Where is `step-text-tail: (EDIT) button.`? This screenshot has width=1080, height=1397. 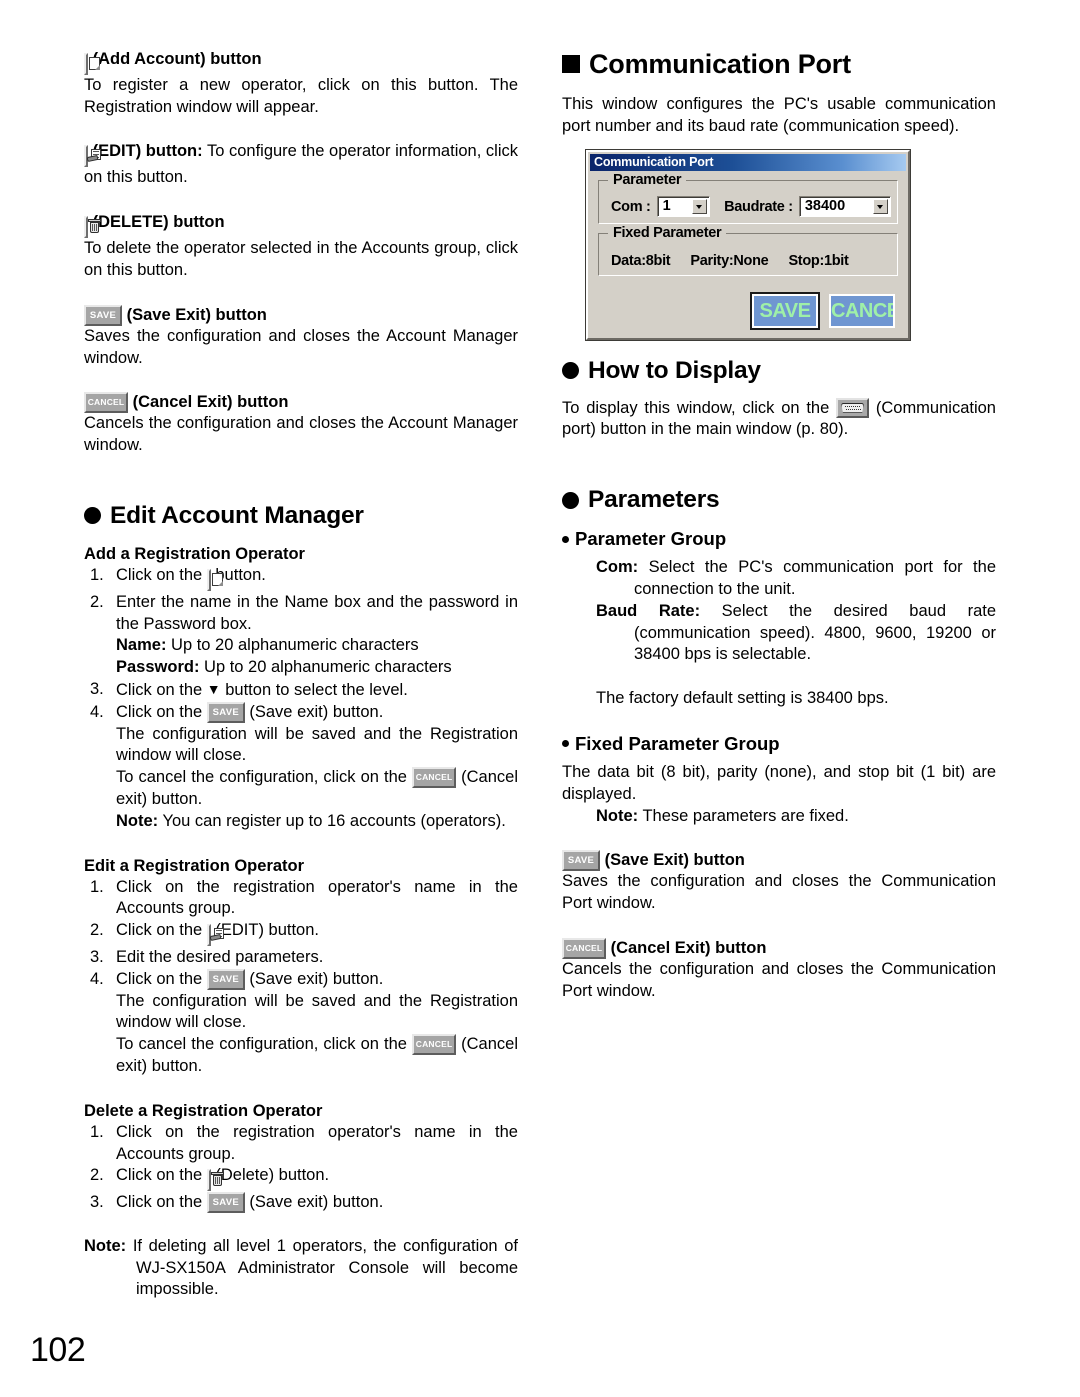
step-text-tail: (EDIT) button. is located at coordinates (264, 930).